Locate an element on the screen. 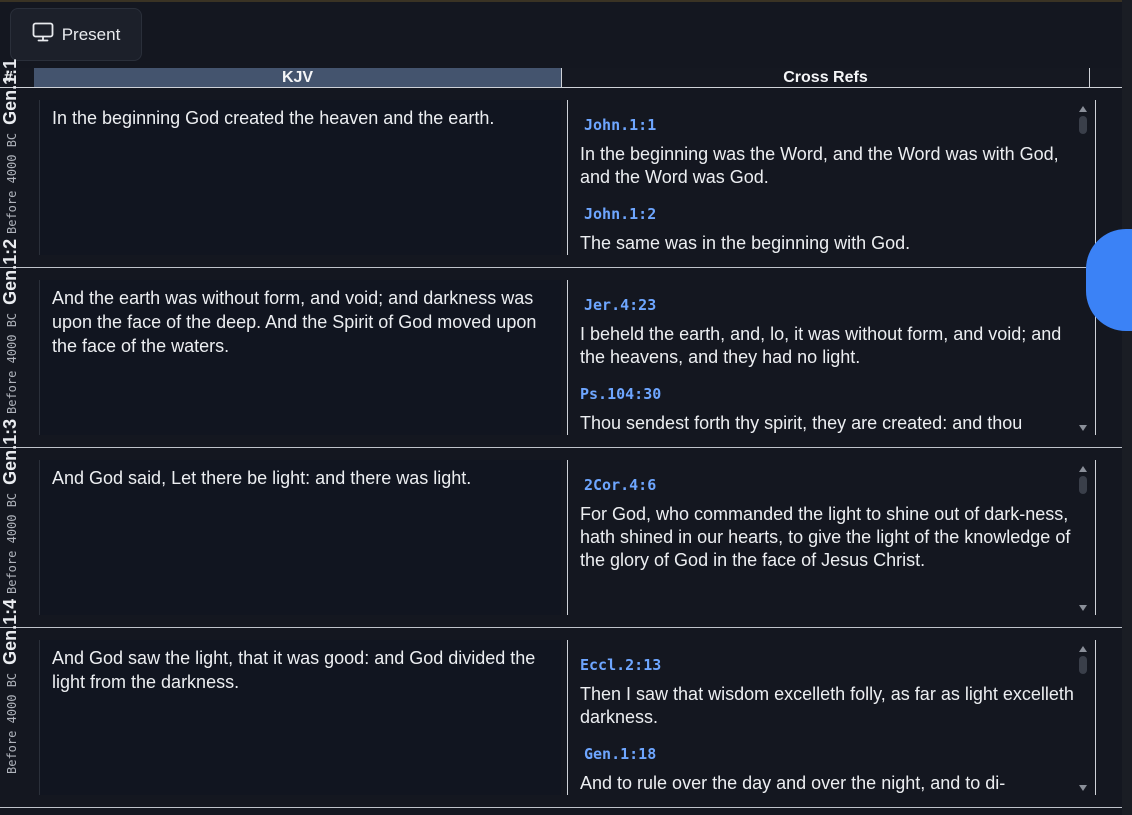 This screenshot has width=1132, height=815. window-edge is located at coordinates (1127, 407).